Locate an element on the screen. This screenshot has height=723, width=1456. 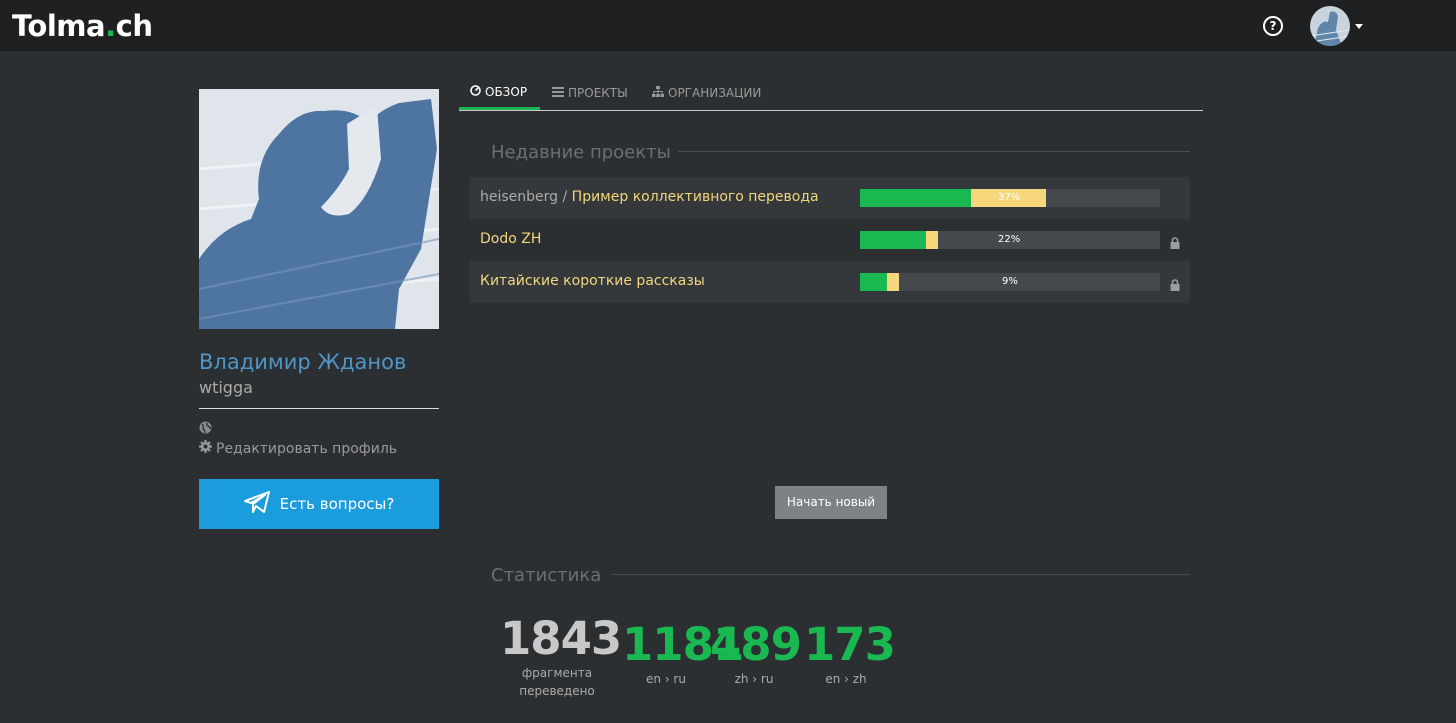
tab-projects: ПРОЕКТЫ is located at coordinates (590, 93).